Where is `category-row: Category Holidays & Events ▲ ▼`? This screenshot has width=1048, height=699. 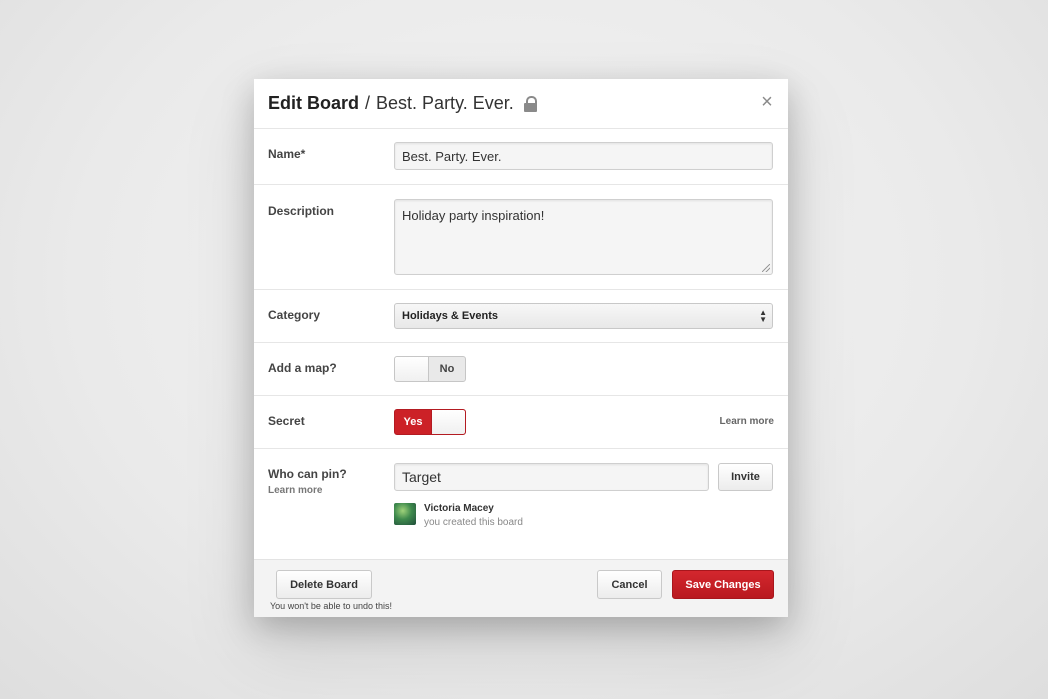 category-row: Category Holidays & Events ▲ ▼ is located at coordinates (521, 316).